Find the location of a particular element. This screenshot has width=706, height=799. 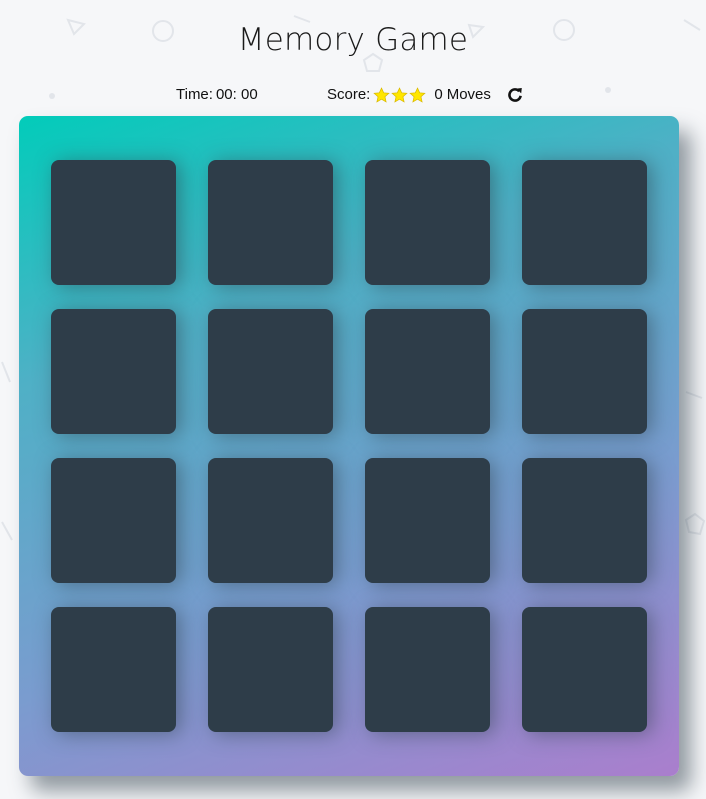

score: Score: 0 Moves is located at coordinates (409, 95).